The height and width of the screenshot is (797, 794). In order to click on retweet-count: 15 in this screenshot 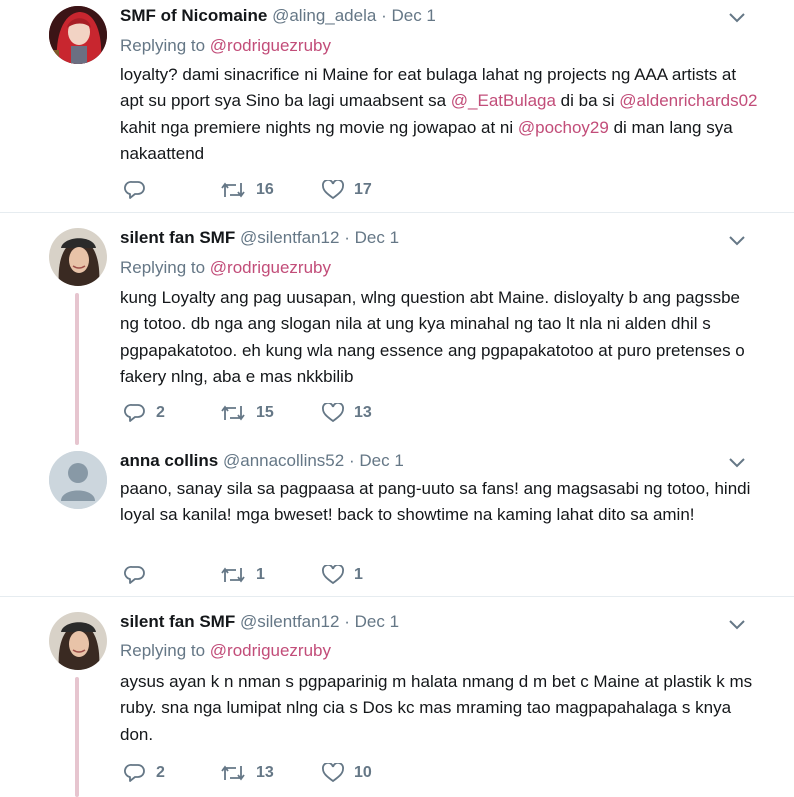, I will do `click(265, 412)`.